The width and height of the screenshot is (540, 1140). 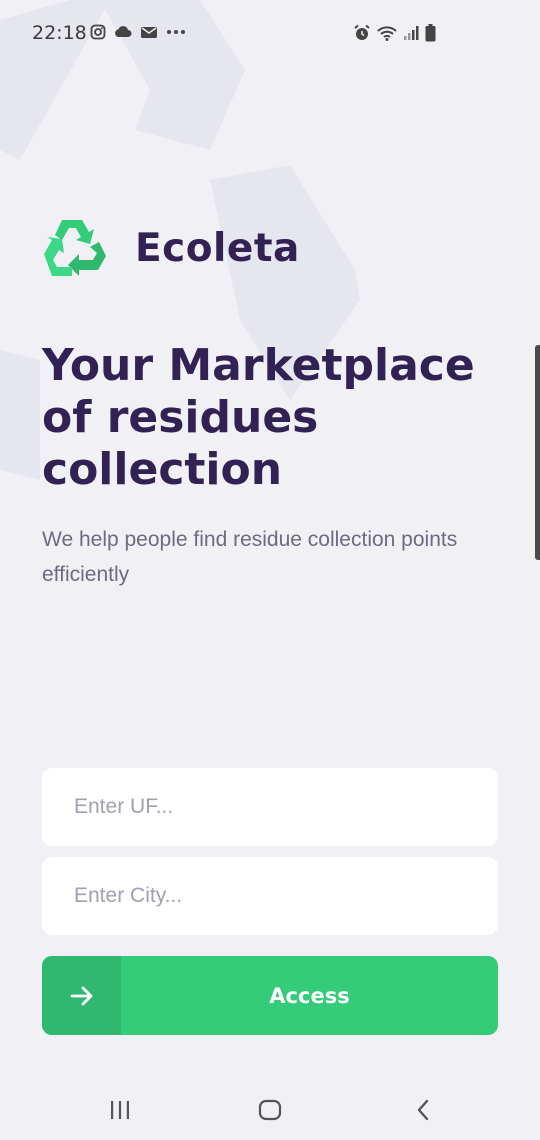 I want to click on more-dots-icon, so click(x=176, y=32).